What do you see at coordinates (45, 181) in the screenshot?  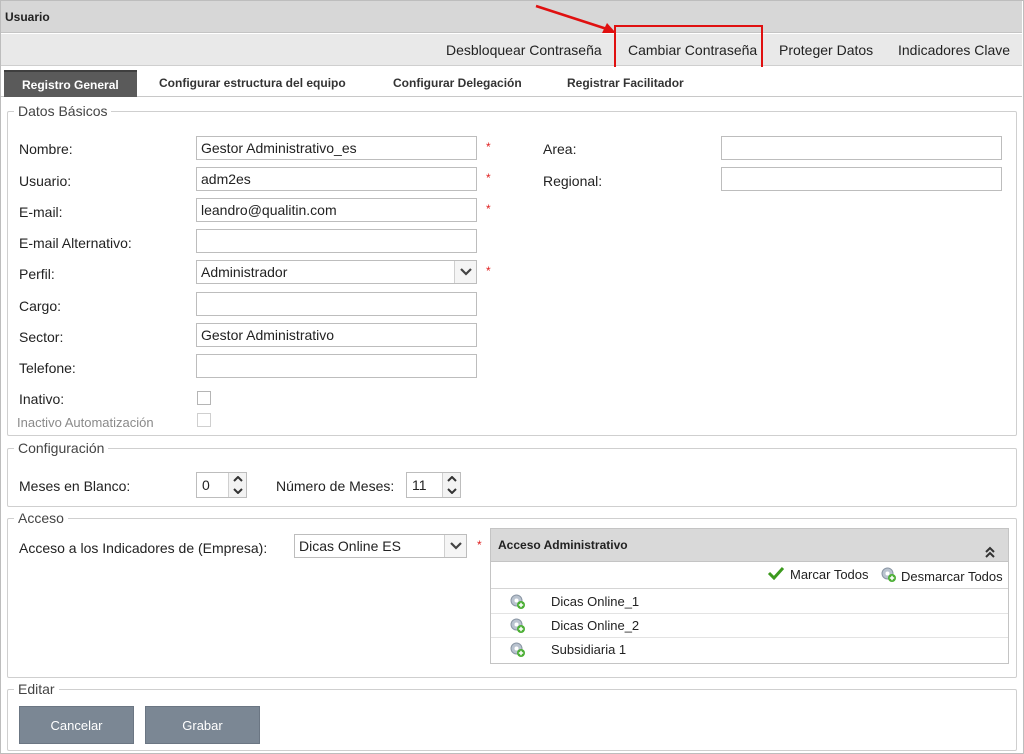 I see `usuario-label: Usuario:` at bounding box center [45, 181].